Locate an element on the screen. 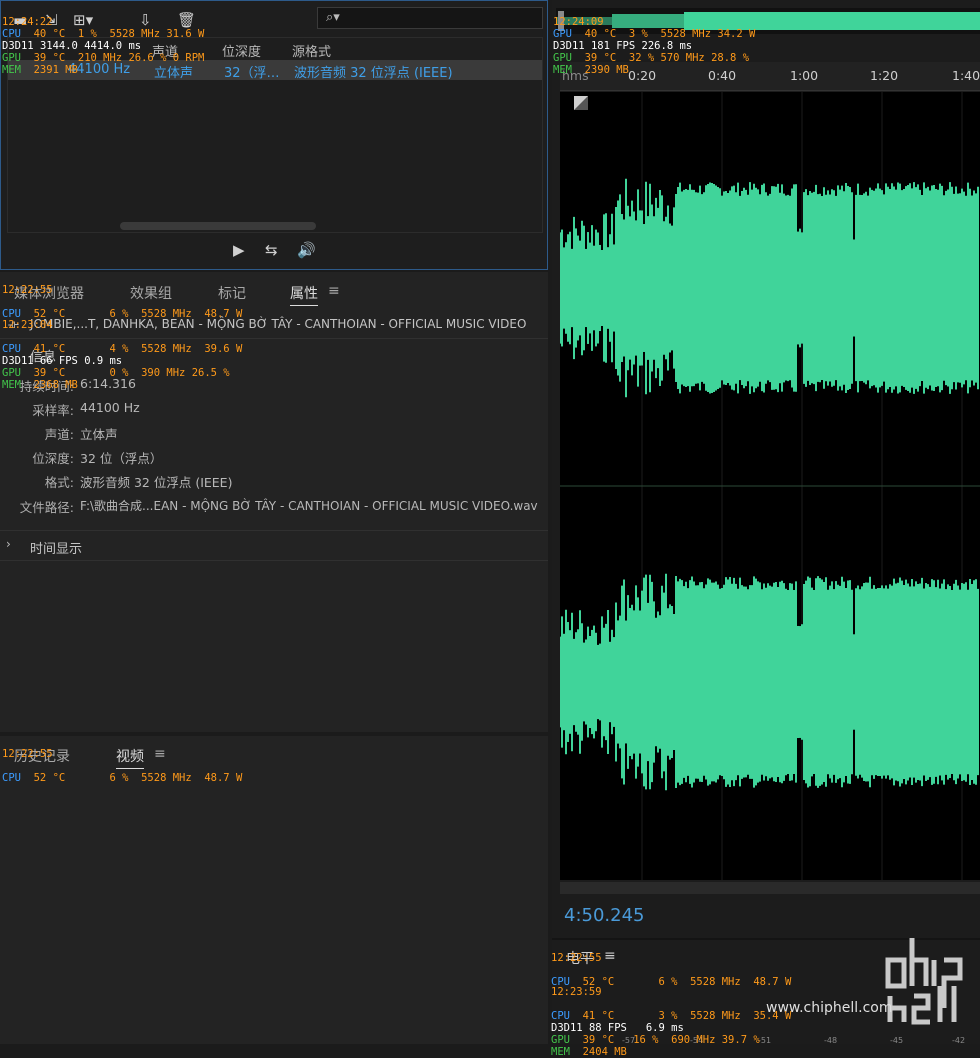  prop-label-channels: 声道: is located at coordinates (59, 434).